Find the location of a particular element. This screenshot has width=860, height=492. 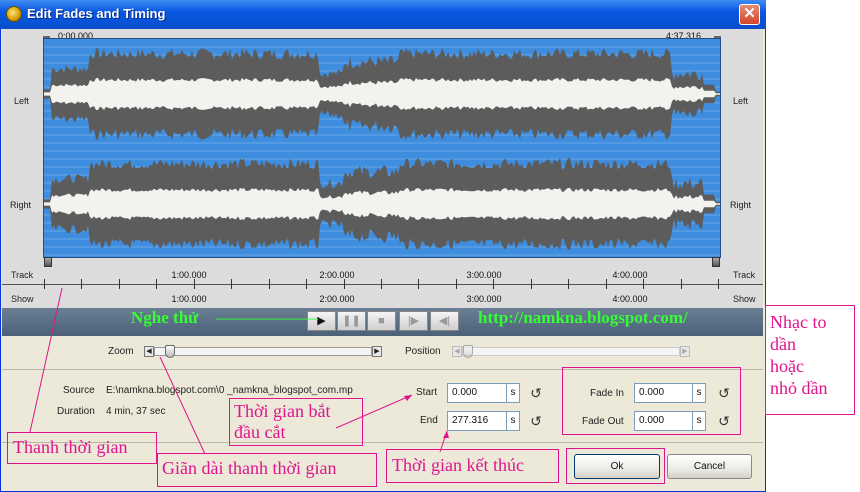

start-cut-pointer is located at coordinates (374, 411).